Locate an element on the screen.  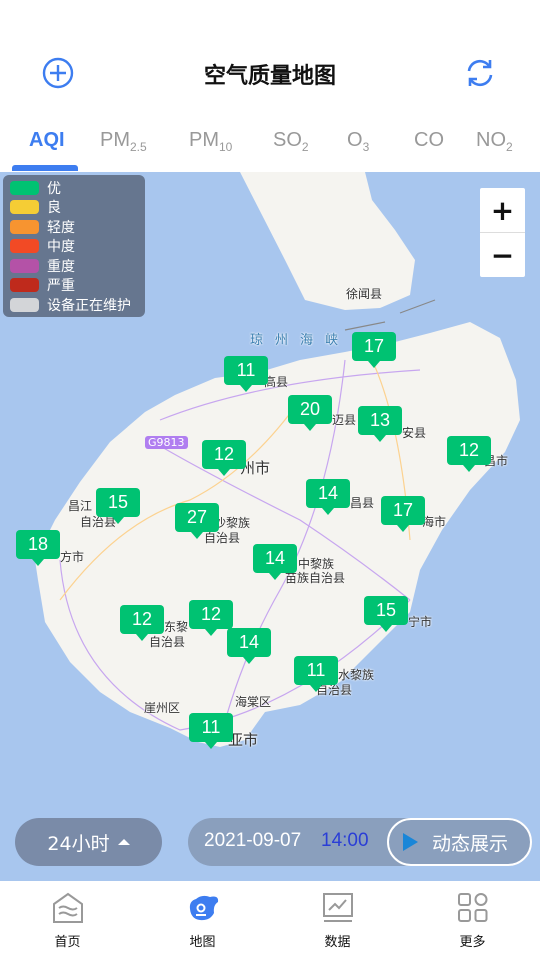
play-animation-button: 动态展示 is located at coordinates (459, 842).